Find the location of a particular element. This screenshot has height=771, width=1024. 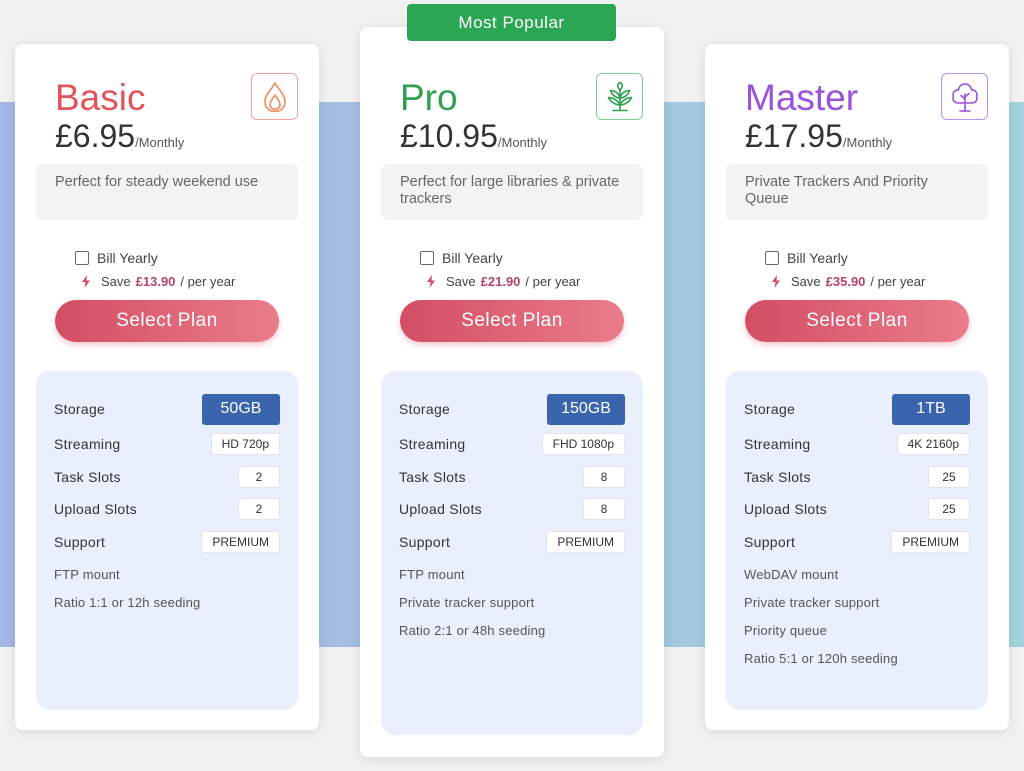

save-amount: £35.90 is located at coordinates (845, 281).